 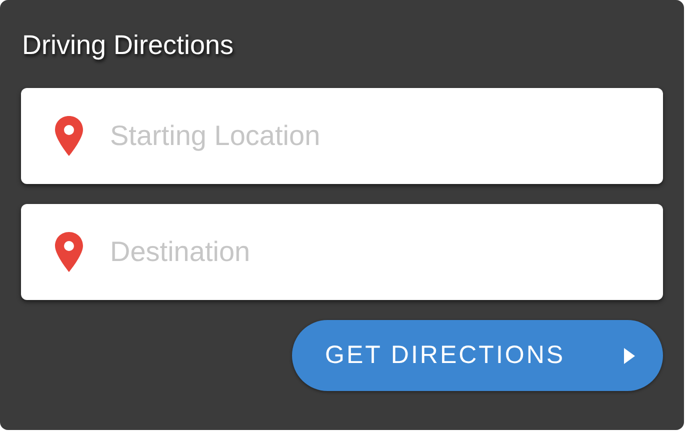 I want to click on caret-icon, so click(x=629, y=356).